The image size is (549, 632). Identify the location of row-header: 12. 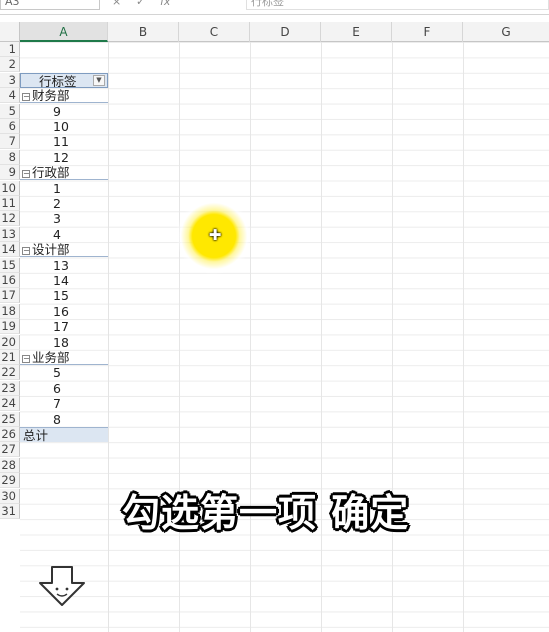
(10, 219).